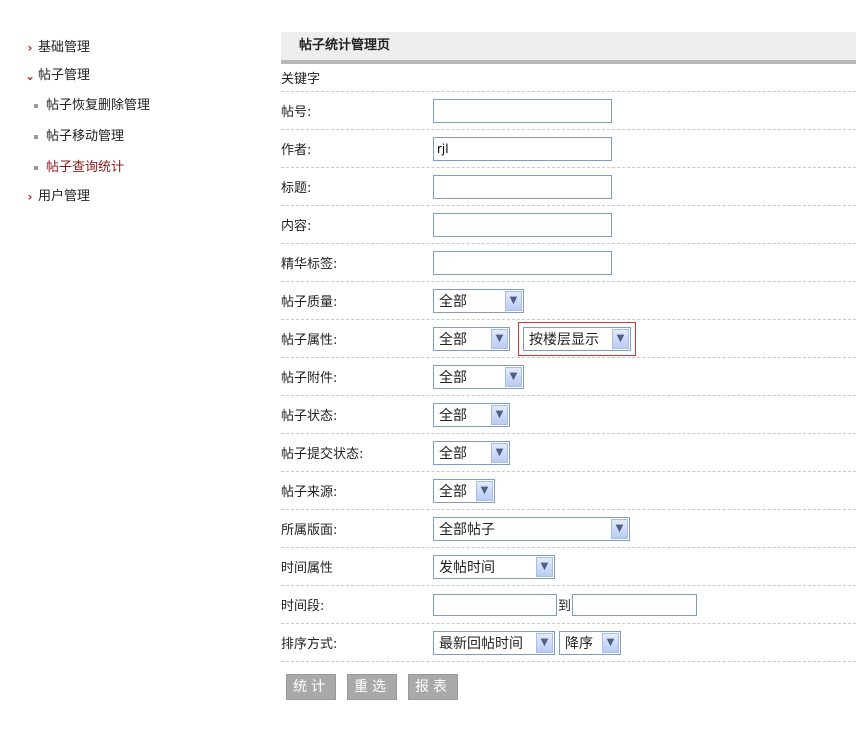 The height and width of the screenshot is (752, 856). Describe the element at coordinates (568, 491) in the screenshot. I see `form-row-source: 帖子来源: 全部 ▼` at that location.